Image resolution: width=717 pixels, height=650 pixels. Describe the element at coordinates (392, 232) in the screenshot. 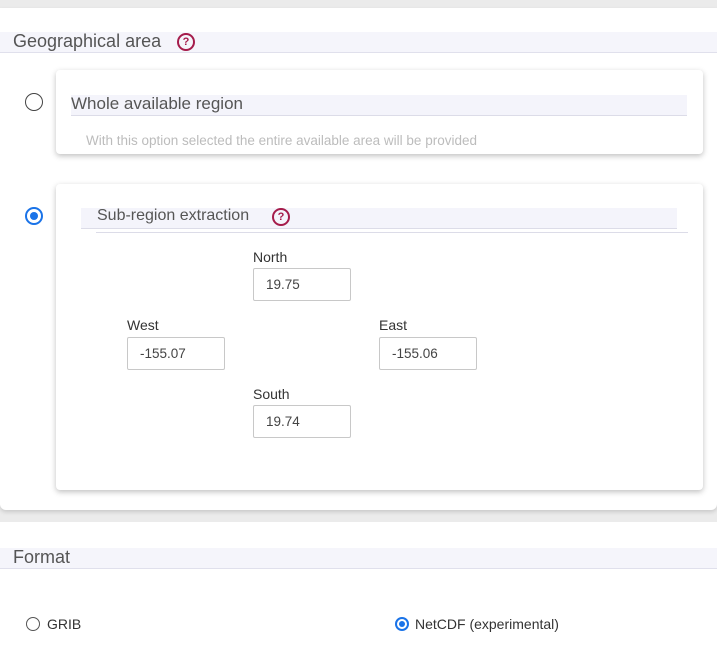

I see `subregion-divider` at that location.